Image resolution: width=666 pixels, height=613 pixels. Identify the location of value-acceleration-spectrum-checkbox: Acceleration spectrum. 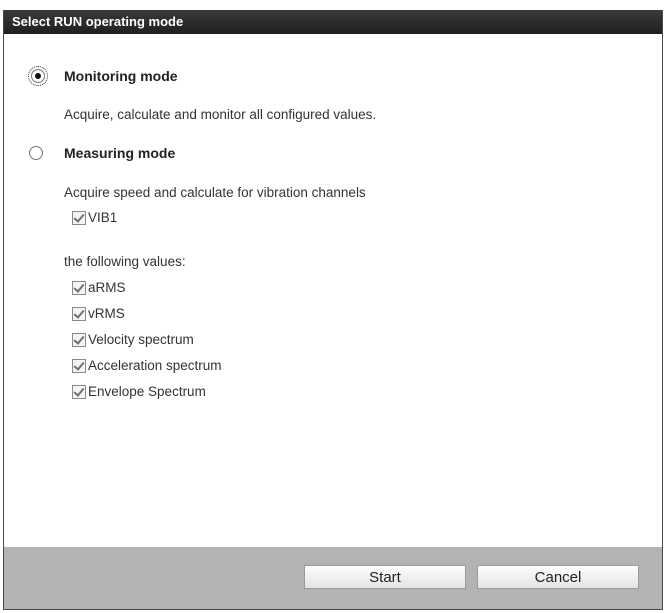
(147, 365).